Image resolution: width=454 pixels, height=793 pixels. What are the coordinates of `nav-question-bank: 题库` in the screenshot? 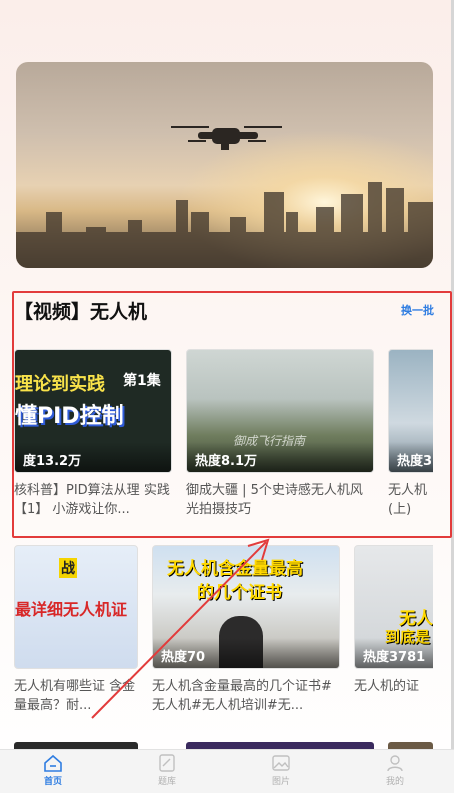 It's located at (167, 770).